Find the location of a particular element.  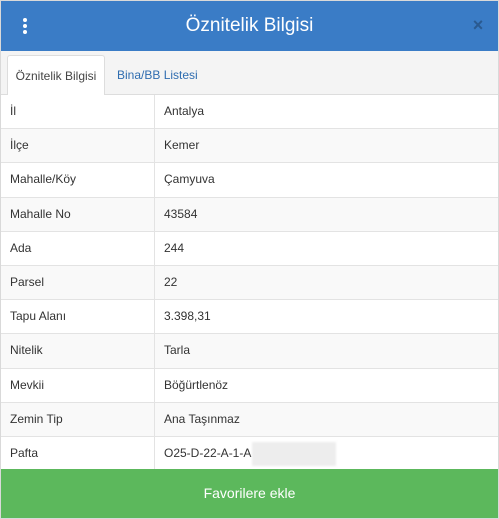

tab-bar: Öznitelik Bilgisi Bina/BB Listesi is located at coordinates (249, 73).